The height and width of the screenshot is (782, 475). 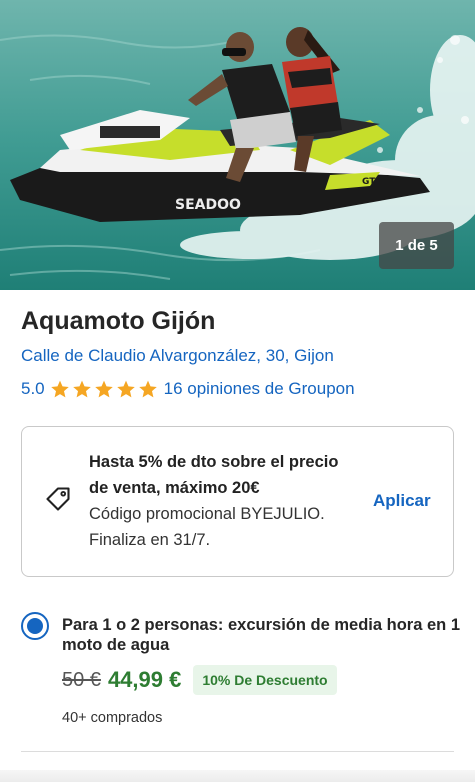 What do you see at coordinates (265, 680) in the screenshot?
I see `discount-badge: 10% De Descuento` at bounding box center [265, 680].